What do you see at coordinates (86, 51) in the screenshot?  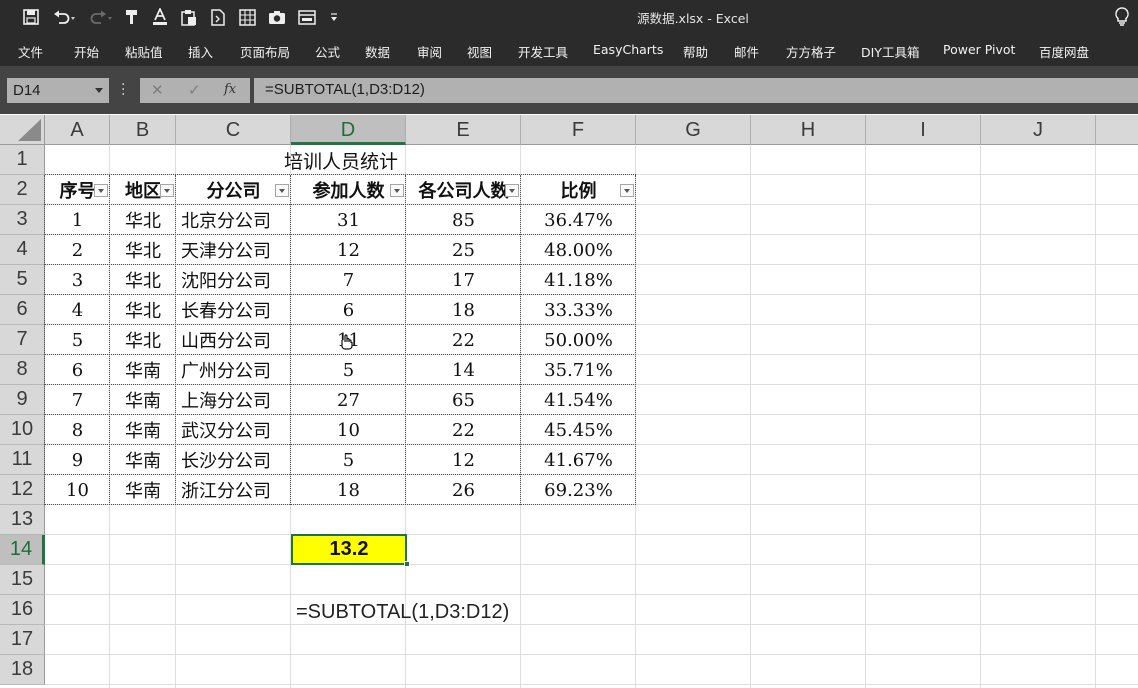 I see `ribbon-tab: 开始` at bounding box center [86, 51].